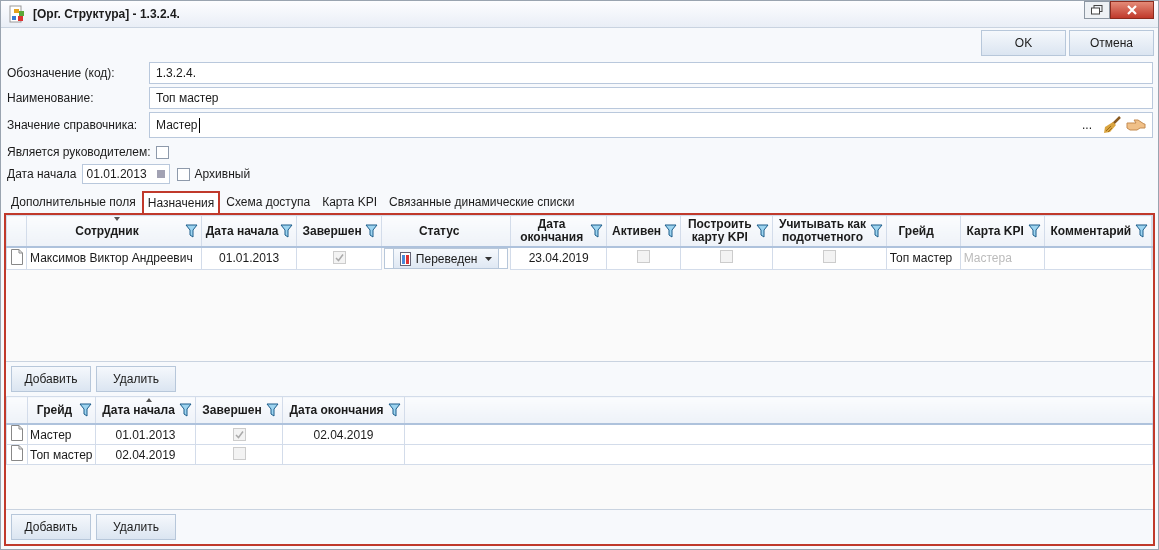 The height and width of the screenshot is (550, 1159). I want to click on ok-button: OK, so click(1023, 43).